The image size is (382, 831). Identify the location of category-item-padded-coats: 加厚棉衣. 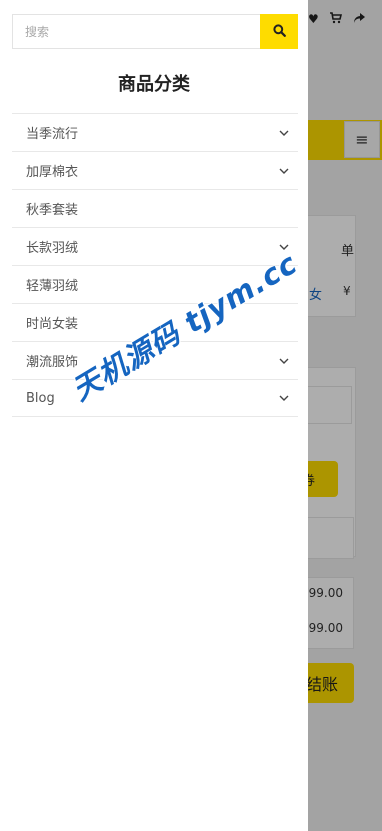
(155, 170).